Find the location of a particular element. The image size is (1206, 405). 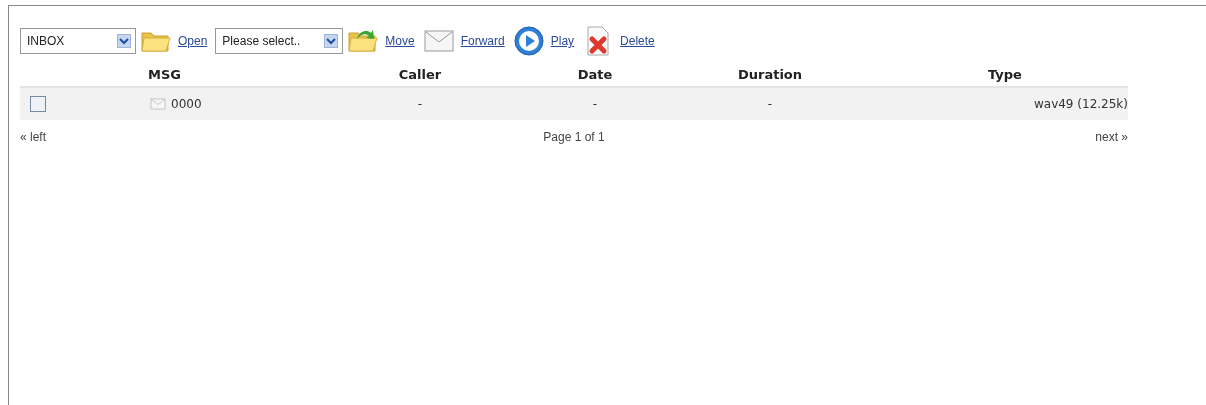

toolbar-link: Play is located at coordinates (562, 41).